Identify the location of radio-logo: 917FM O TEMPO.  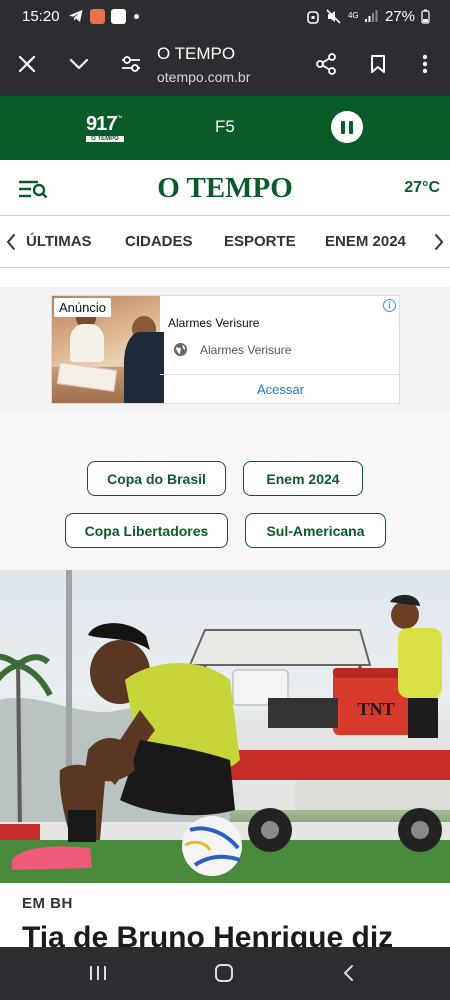
(105, 127).